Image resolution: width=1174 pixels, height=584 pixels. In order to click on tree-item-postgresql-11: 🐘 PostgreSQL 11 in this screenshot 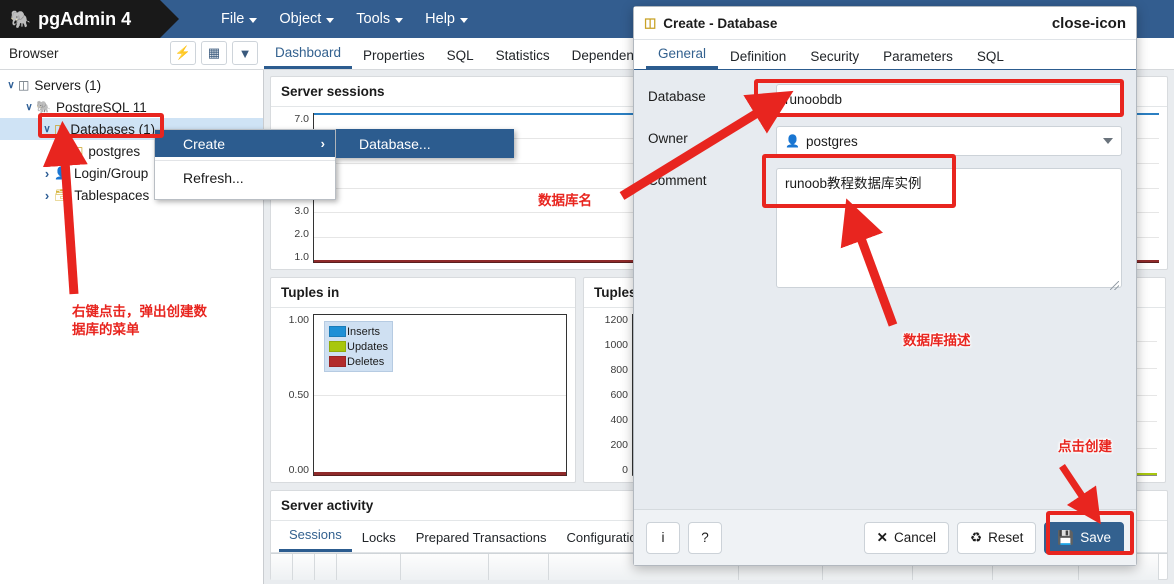, I will do `click(131, 107)`.